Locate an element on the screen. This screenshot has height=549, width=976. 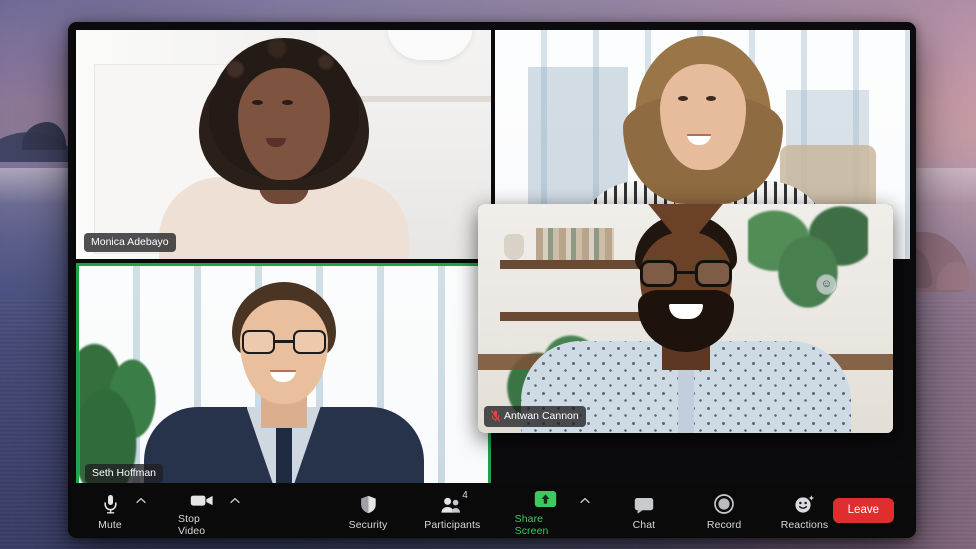
smiley-sparkle-icon is located at coordinates (804, 503).